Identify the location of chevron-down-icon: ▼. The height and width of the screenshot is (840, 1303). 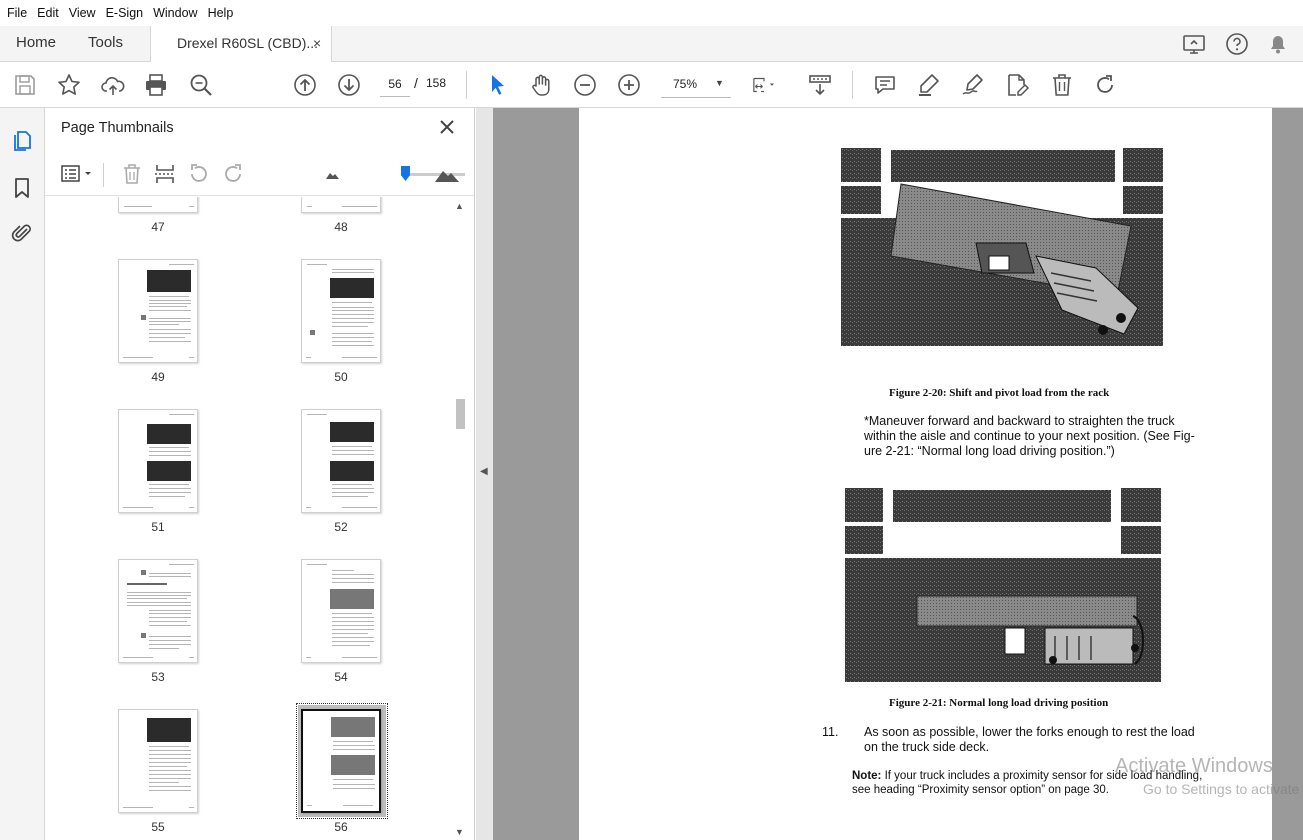
(719, 83).